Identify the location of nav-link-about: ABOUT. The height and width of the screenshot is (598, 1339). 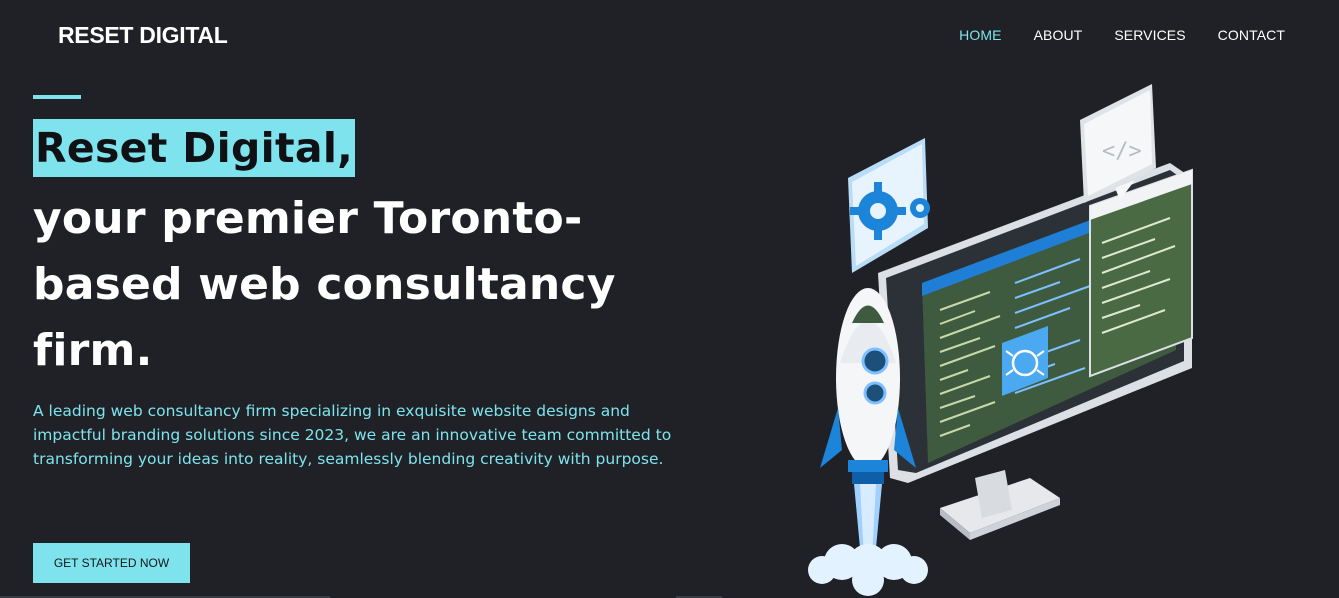
(1058, 35).